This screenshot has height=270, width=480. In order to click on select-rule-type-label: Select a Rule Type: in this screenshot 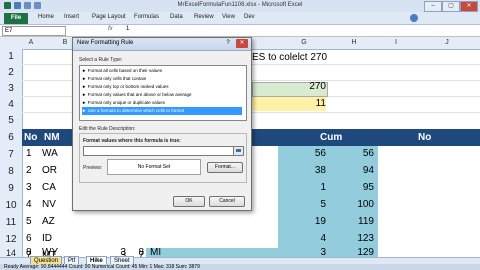, I will do `click(101, 60)`.